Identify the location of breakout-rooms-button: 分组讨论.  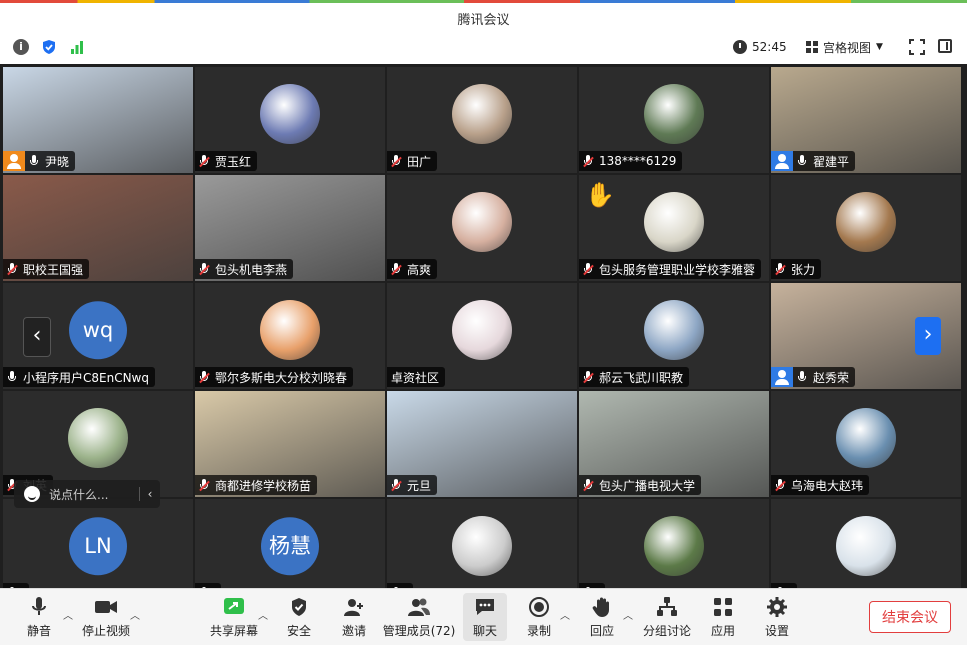
(667, 617).